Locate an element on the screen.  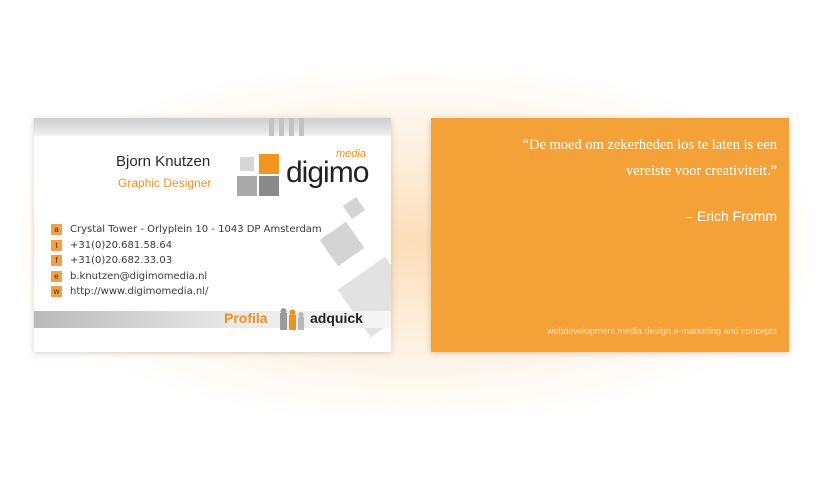
contact-text: http://www.digimomedia.nl/ is located at coordinates (139, 292).